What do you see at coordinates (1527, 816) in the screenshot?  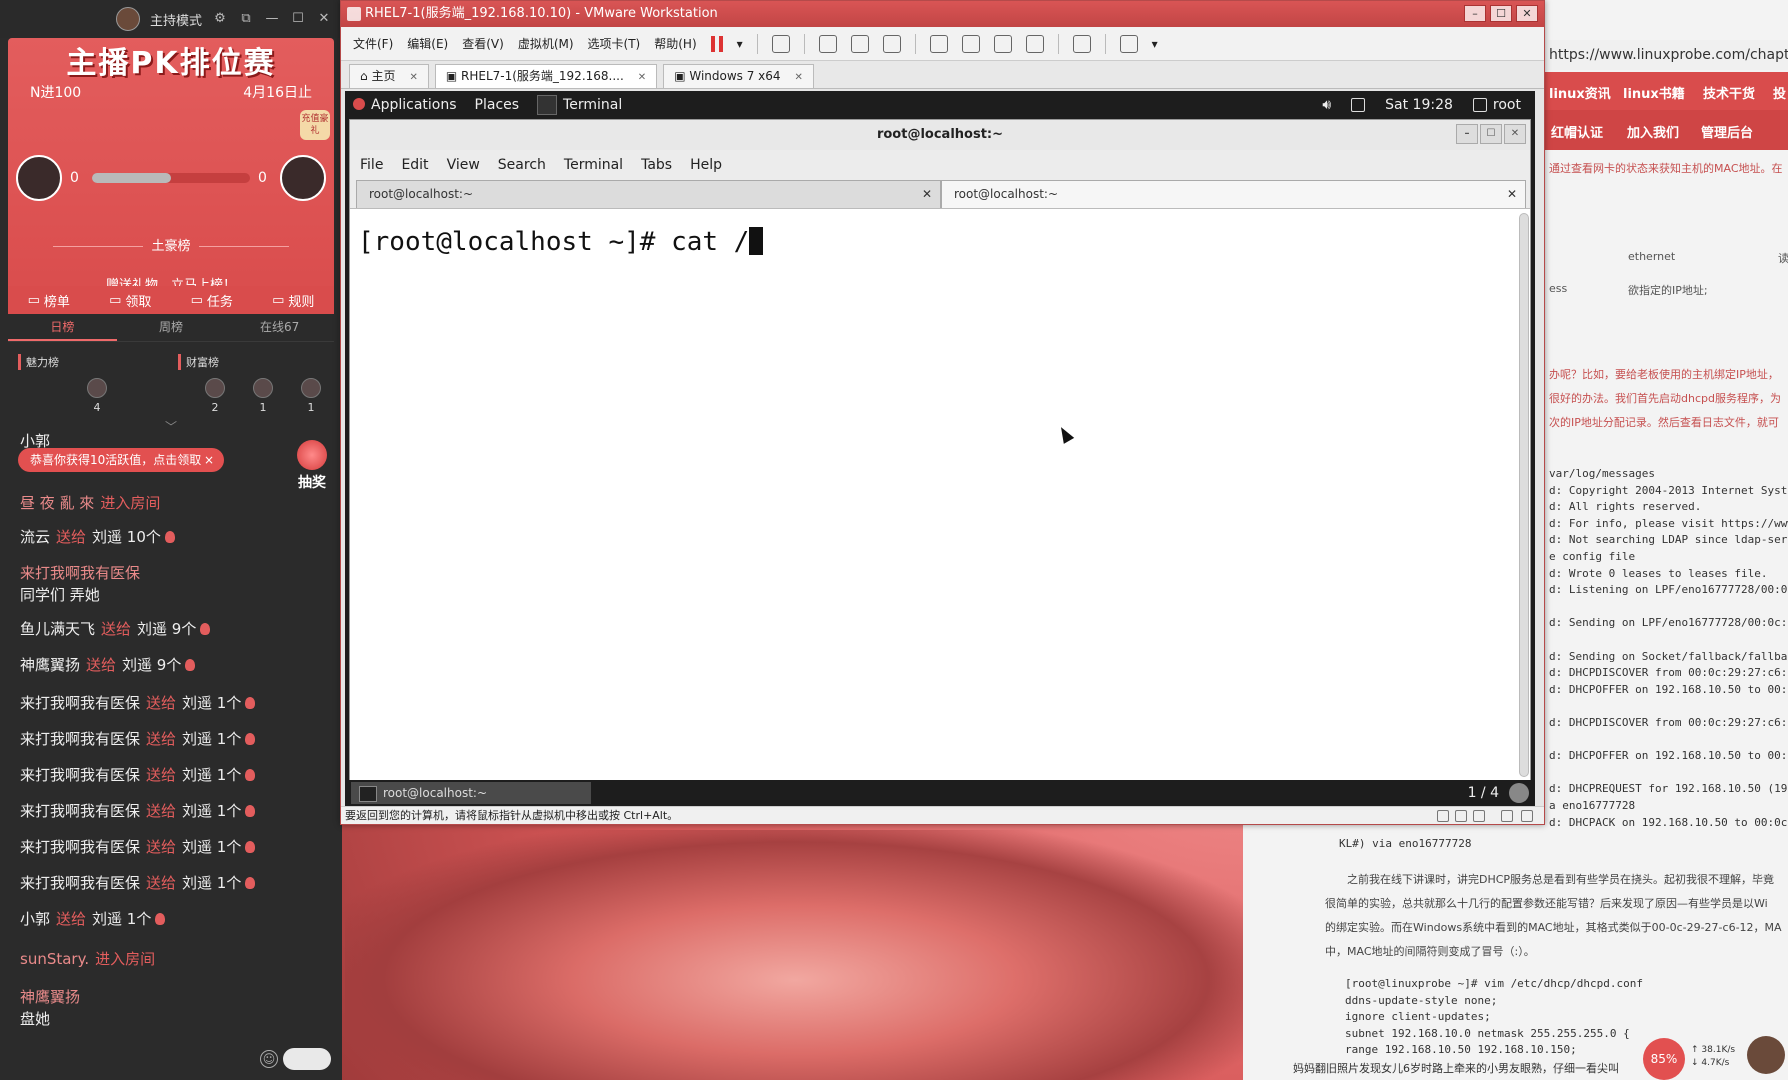 I see `resize-icon` at bounding box center [1527, 816].